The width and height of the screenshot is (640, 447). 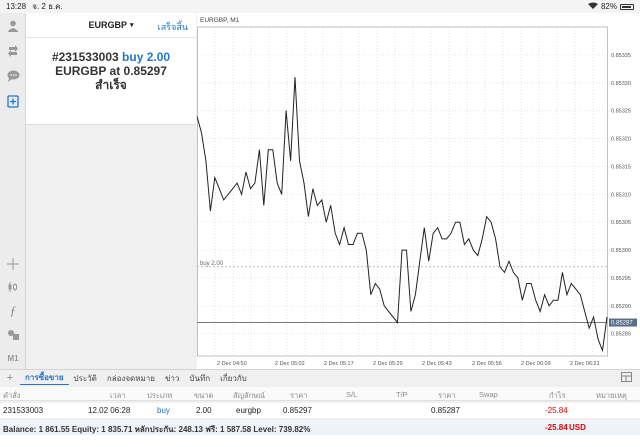 I want to click on new-order-icon, so click(x=13, y=101).